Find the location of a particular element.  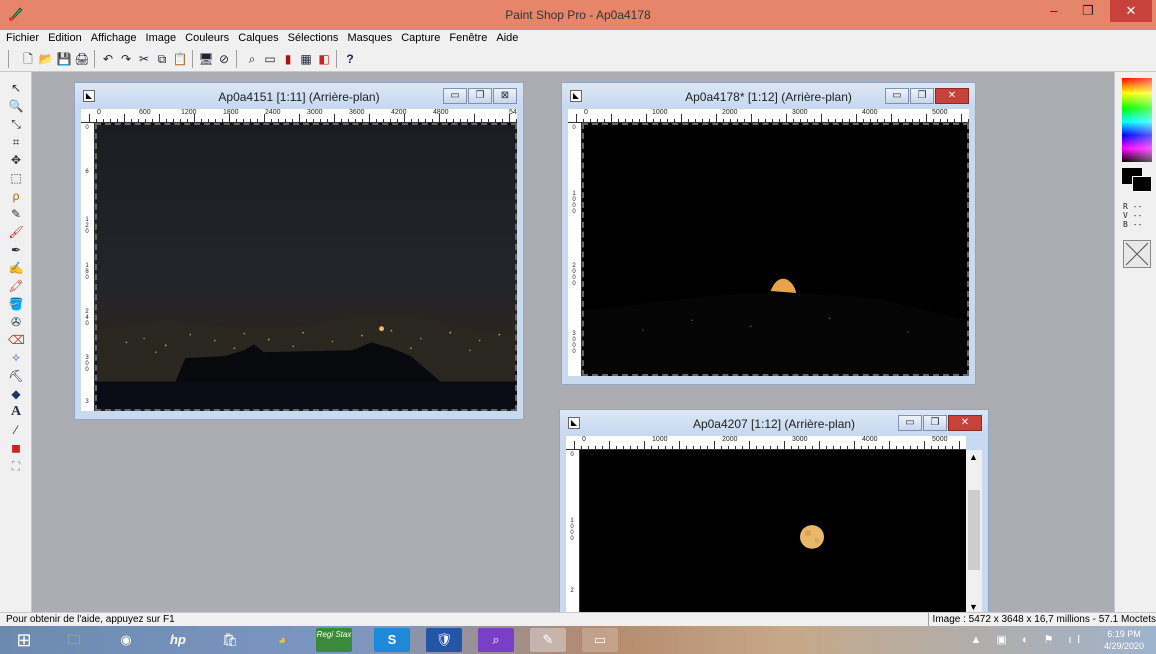

menu-aide: Aide is located at coordinates (507, 38).